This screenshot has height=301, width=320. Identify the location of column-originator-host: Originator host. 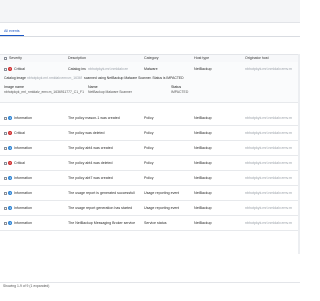
(257, 58).